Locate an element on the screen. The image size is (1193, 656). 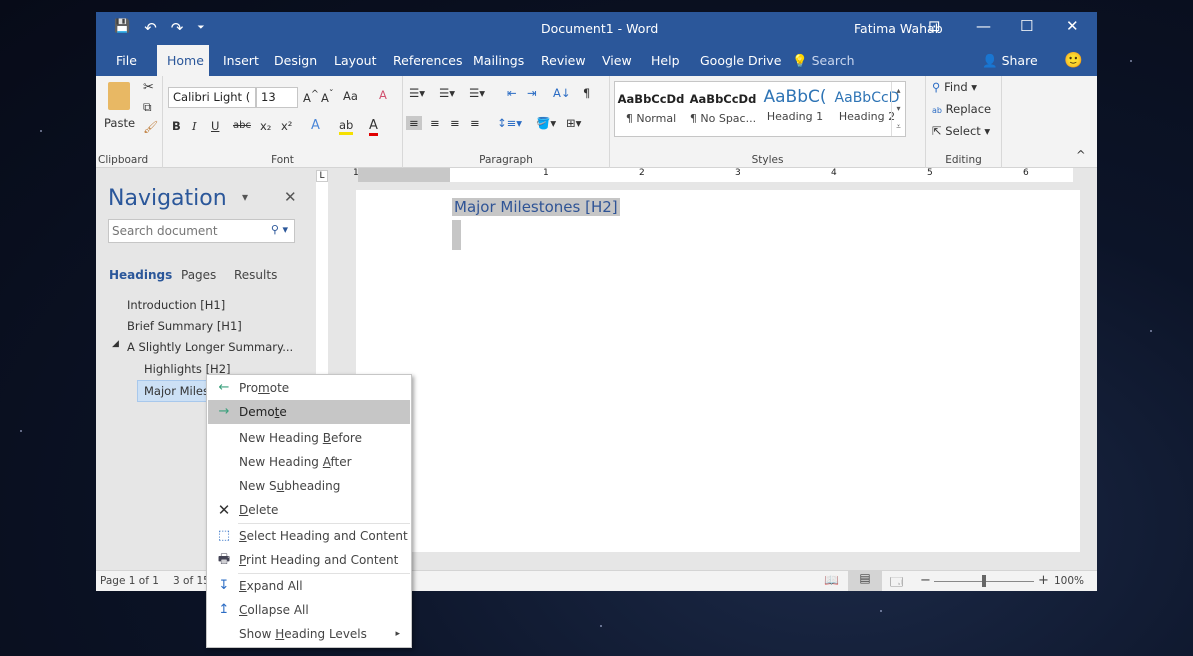
menu-item-new-heading-before: New Heading Before is located at coordinates (309, 438).